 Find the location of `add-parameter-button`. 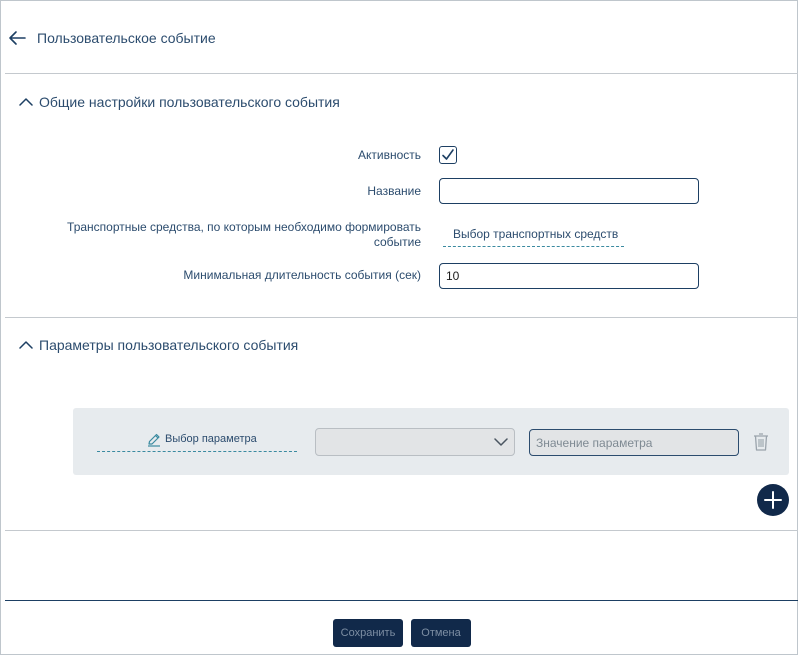

add-parameter-button is located at coordinates (773, 500).